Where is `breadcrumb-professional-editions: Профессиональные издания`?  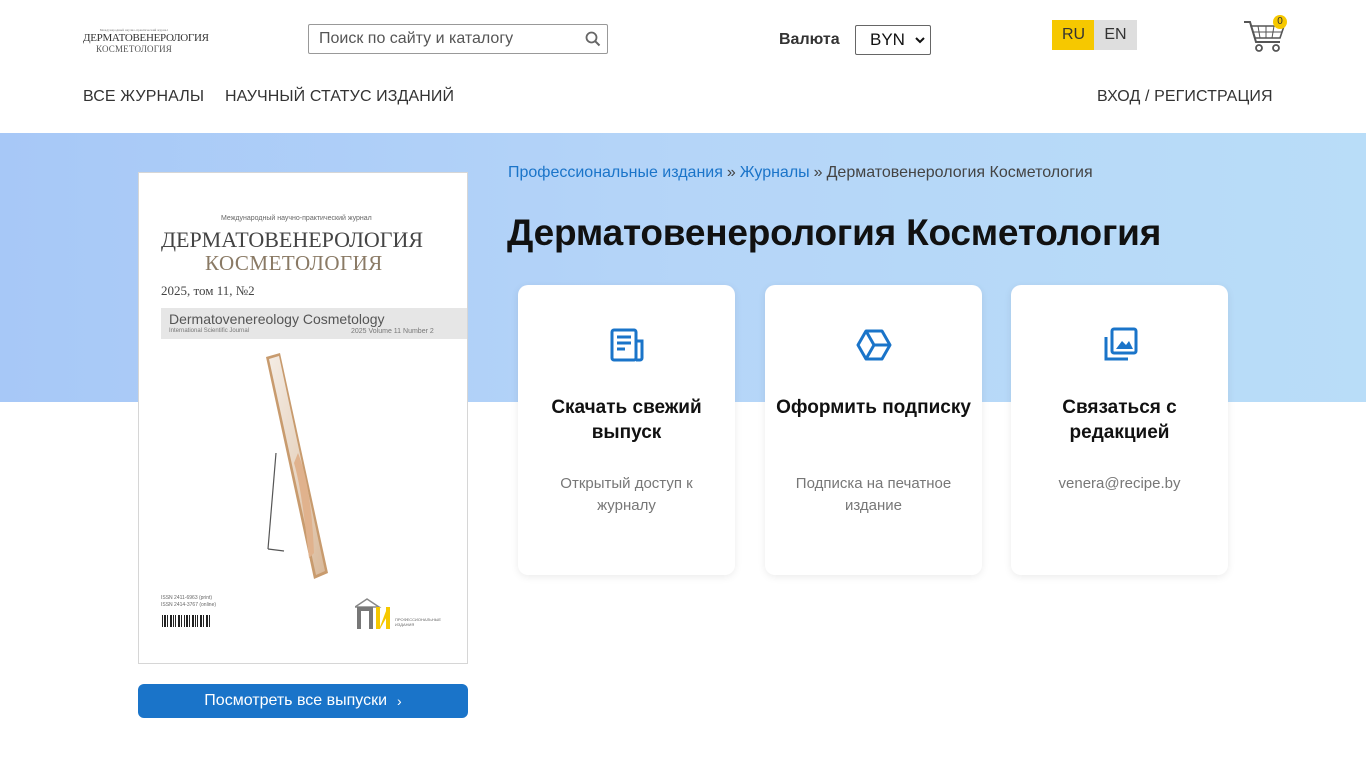 breadcrumb-professional-editions: Профессиональные издания is located at coordinates (615, 172).